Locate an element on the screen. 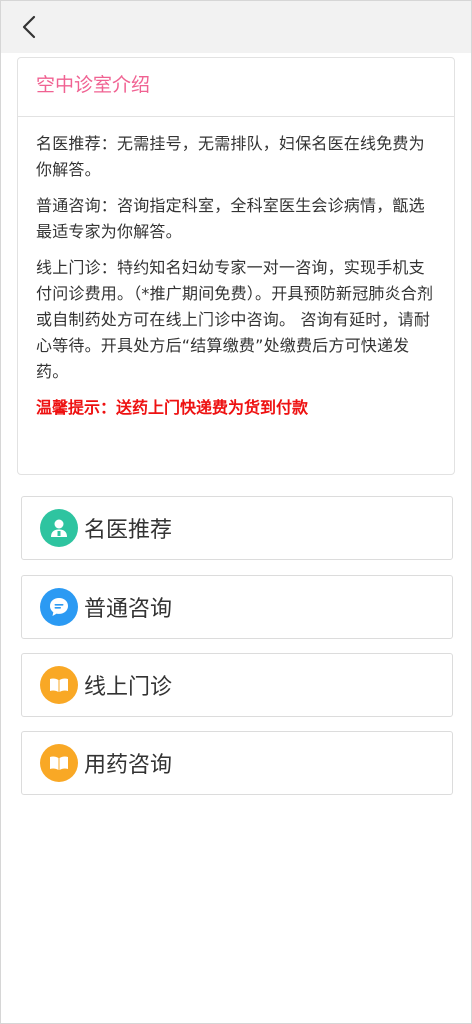 The width and height of the screenshot is (472, 1024). doctor-icon is located at coordinates (59, 528).